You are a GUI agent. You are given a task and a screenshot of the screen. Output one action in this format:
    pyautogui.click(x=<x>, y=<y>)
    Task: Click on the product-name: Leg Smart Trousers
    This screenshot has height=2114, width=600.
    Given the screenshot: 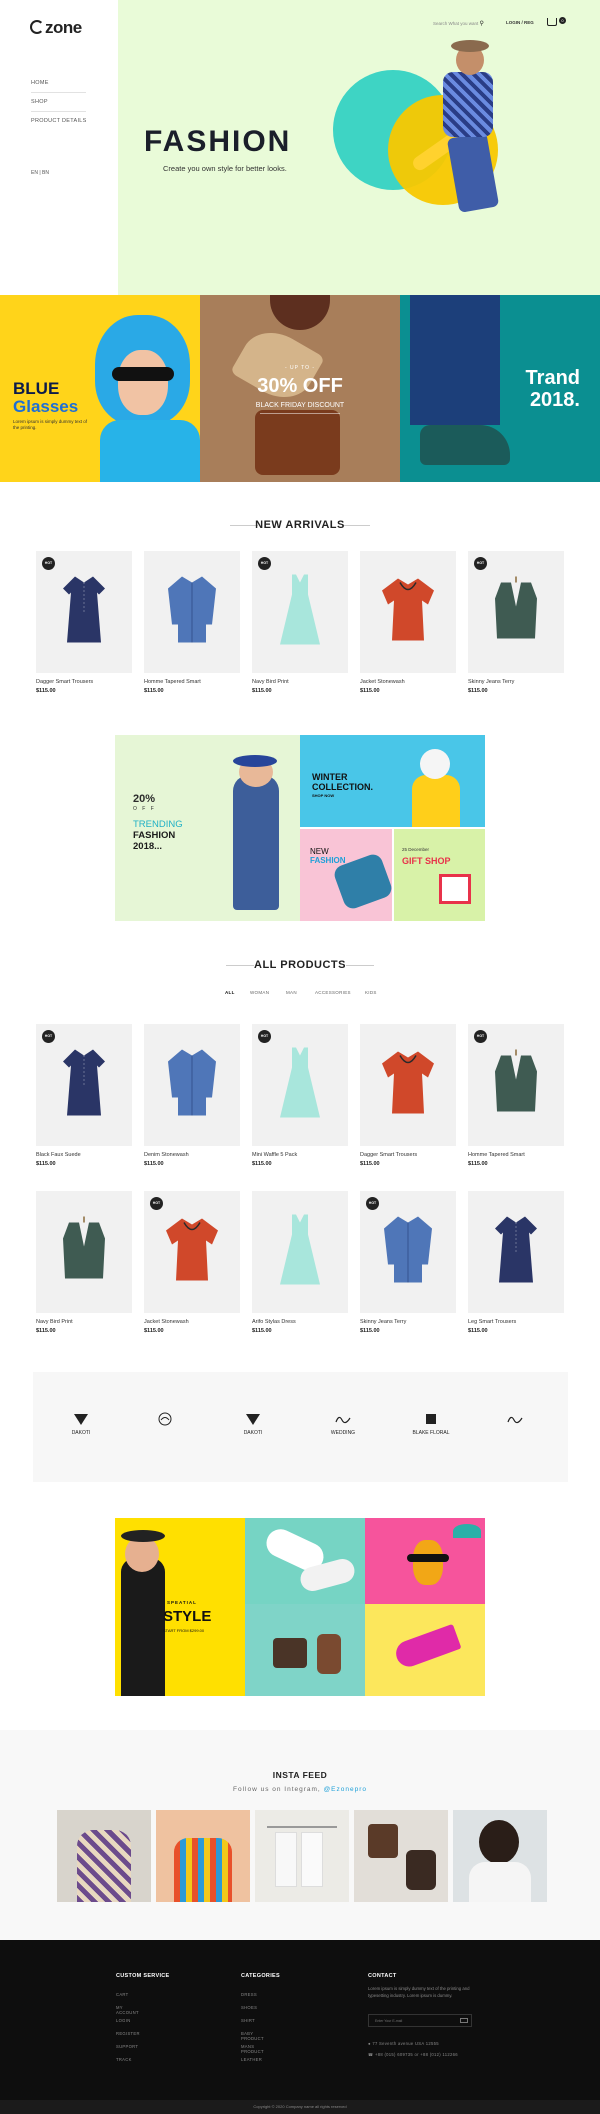 What is the action you would take?
    pyautogui.click(x=516, y=1322)
    